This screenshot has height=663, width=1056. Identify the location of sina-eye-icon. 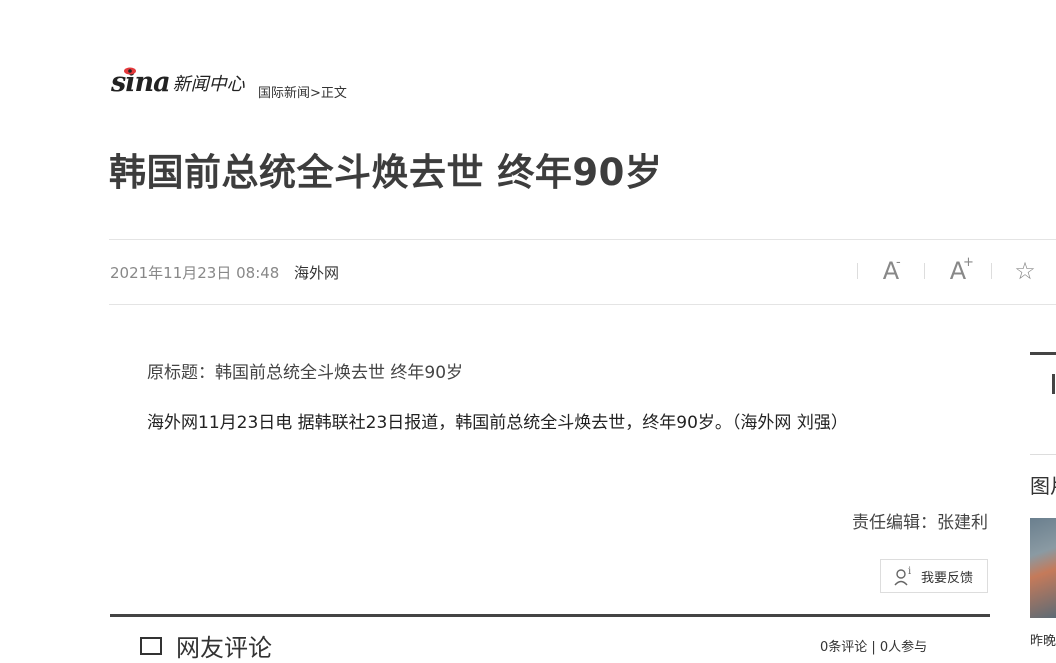
(130, 71).